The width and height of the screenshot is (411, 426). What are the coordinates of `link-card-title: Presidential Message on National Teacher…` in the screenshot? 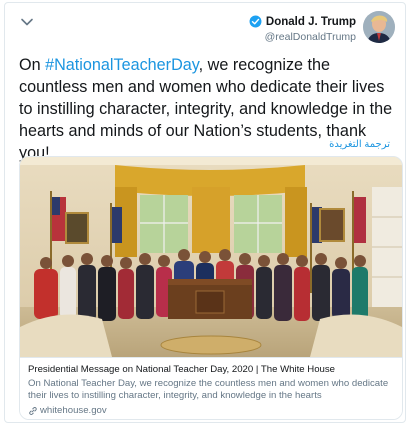 It's located at (181, 369).